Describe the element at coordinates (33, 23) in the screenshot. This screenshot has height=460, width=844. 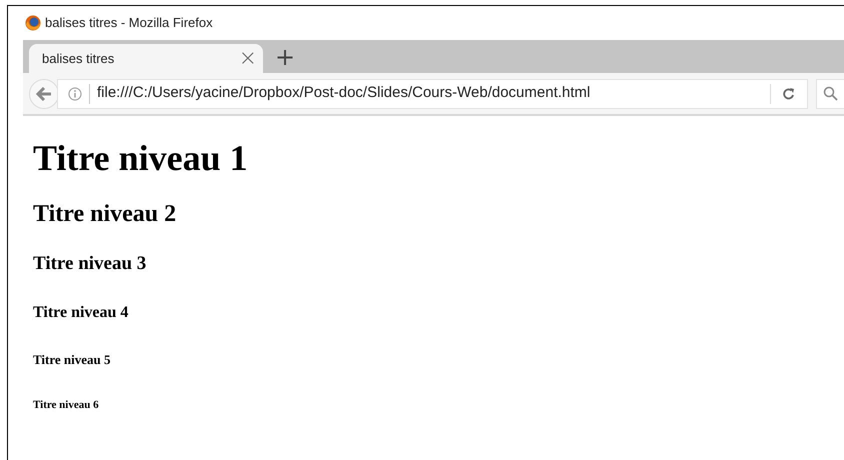
I see `browser-logo-icon` at that location.